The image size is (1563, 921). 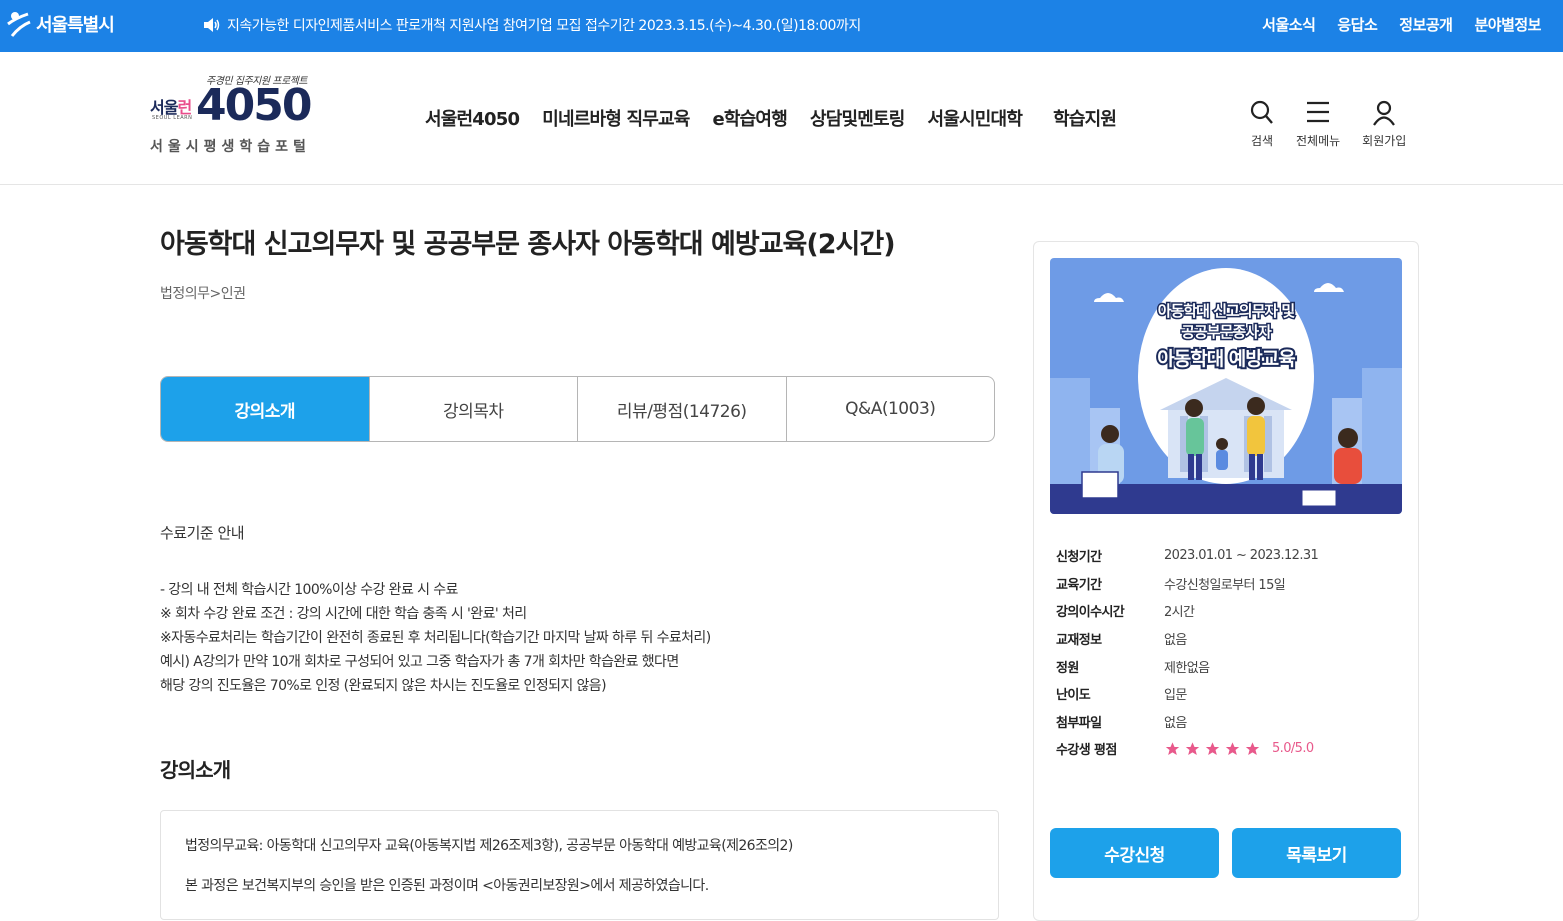 I want to click on breadcrumb: 법정의무>인권, so click(x=203, y=294).